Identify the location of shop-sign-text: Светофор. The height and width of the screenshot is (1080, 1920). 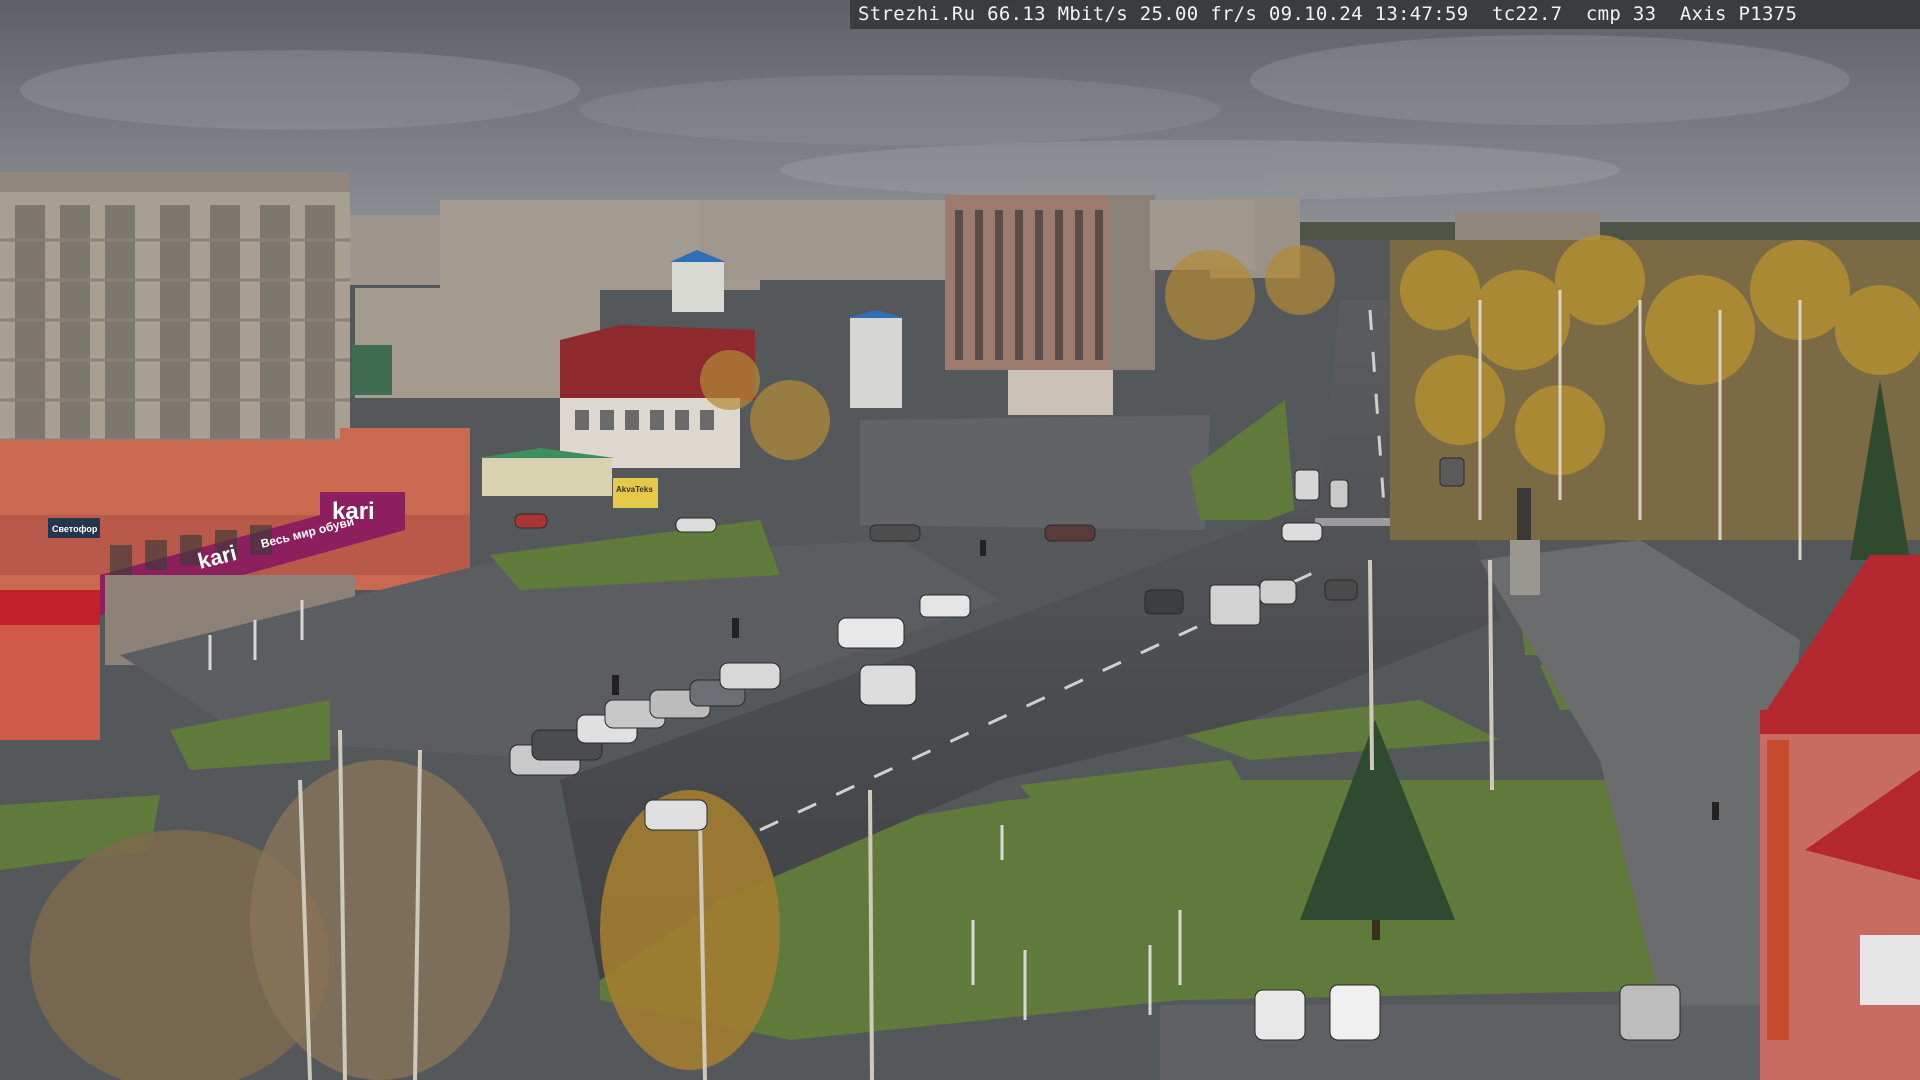
(75, 529).